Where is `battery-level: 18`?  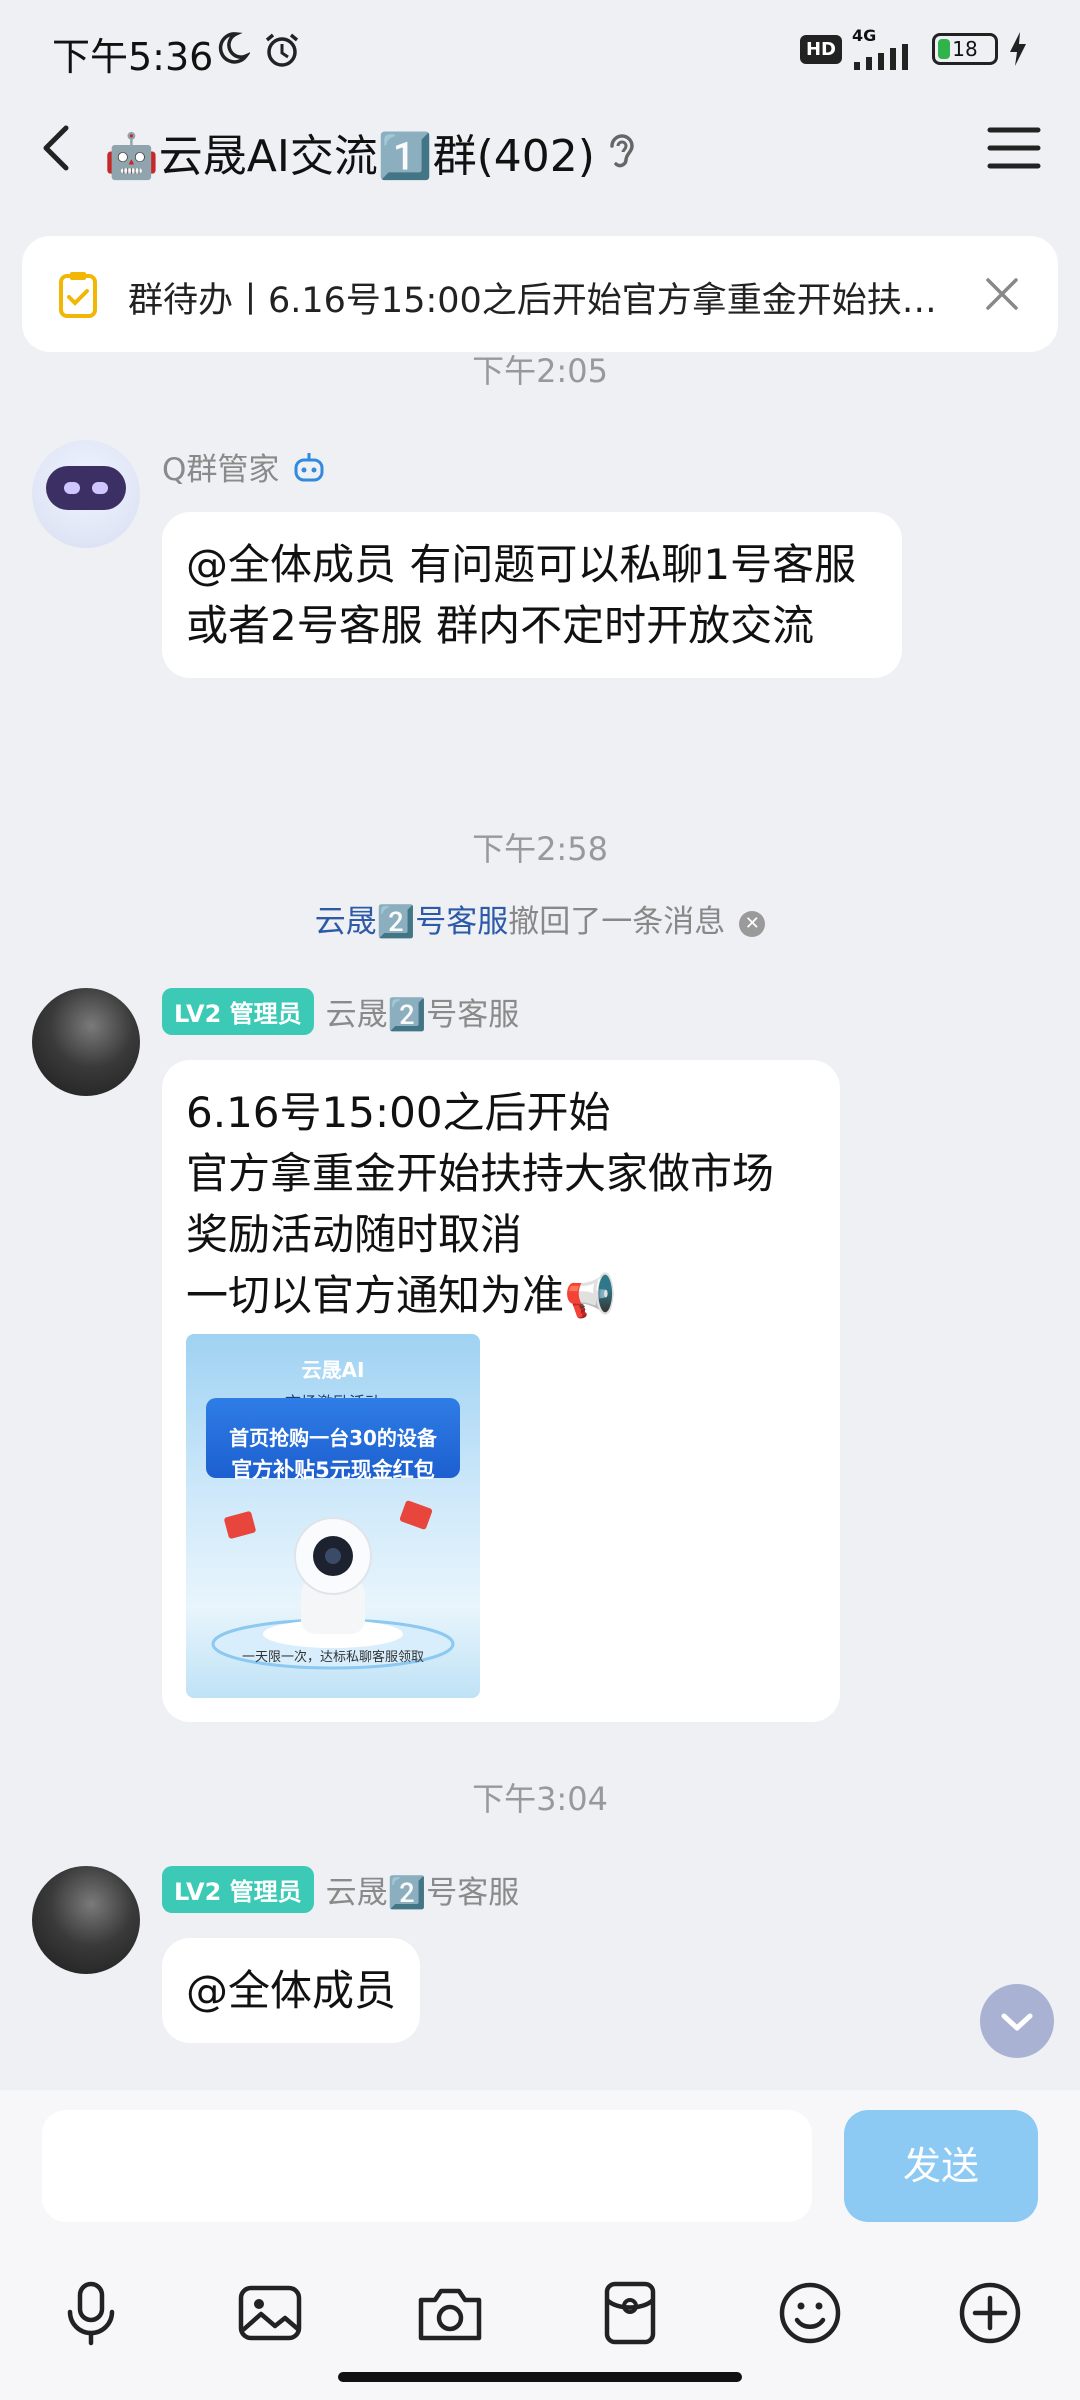
battery-level: 18 is located at coordinates (965, 49).